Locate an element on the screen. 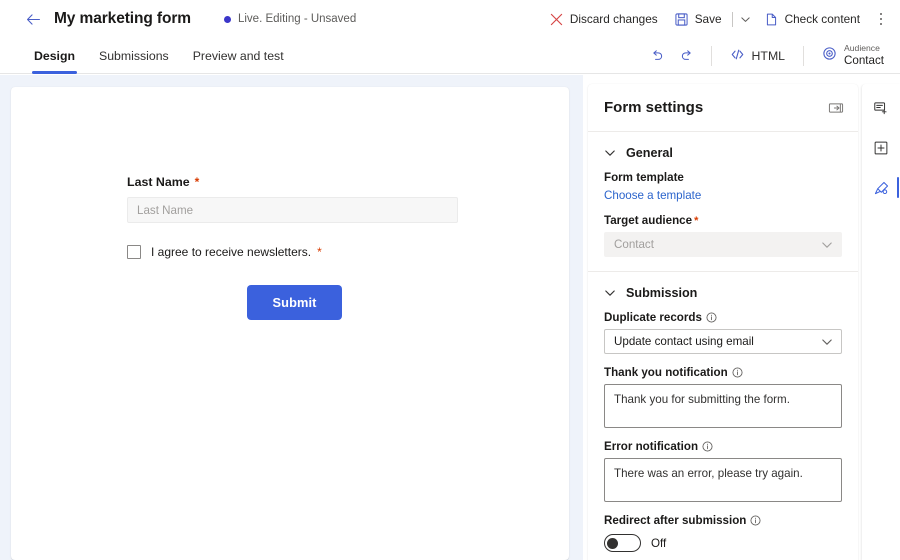 This screenshot has height=560, width=900. redirect-label-text: Redirect after submission is located at coordinates (675, 520).